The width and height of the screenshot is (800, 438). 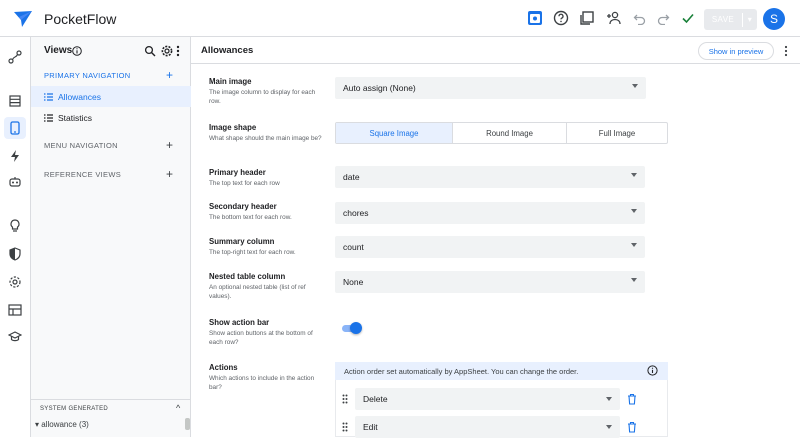 What do you see at coordinates (490, 247) in the screenshot?
I see `summary-column-select: count` at bounding box center [490, 247].